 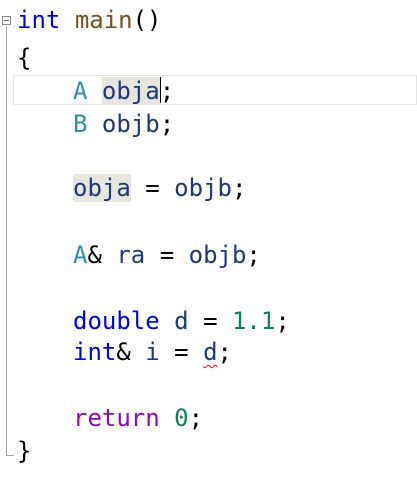 What do you see at coordinates (116, 321) in the screenshot?
I see `keyword-double: double` at bounding box center [116, 321].